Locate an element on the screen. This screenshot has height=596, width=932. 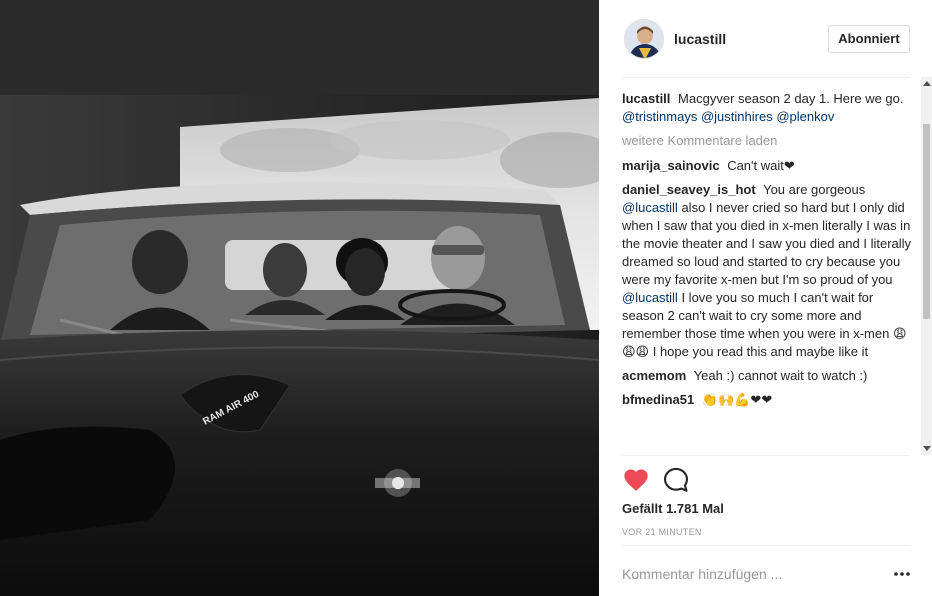
ellipsis-icon is located at coordinates (902, 574).